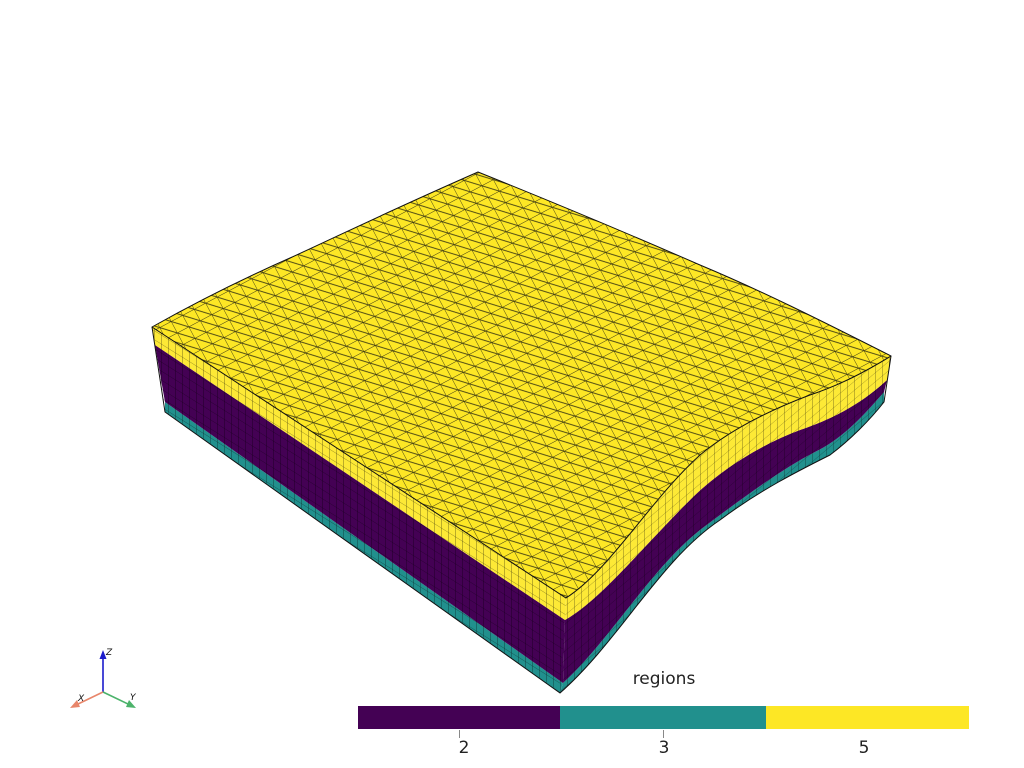 This screenshot has height=768, width=1024. I want to click on scalar-bar-label-3: 3, so click(664, 748).